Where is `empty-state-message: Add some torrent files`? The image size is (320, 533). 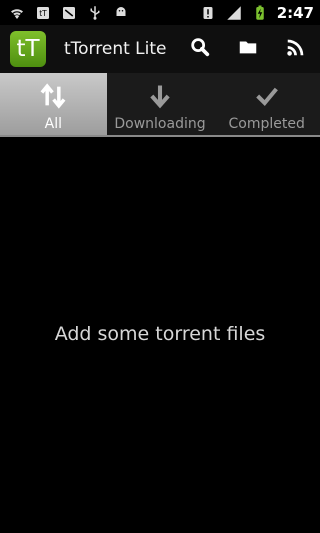
empty-state-message: Add some torrent files is located at coordinates (160, 334).